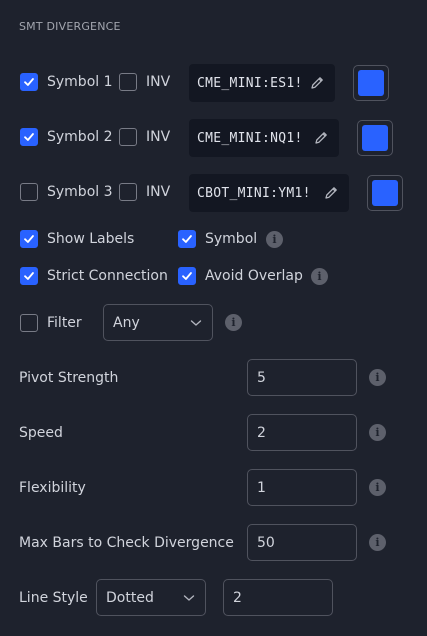 This screenshot has height=636, width=427. Describe the element at coordinates (91, 239) in the screenshot. I see `show-labels-label: Show Labels` at that location.